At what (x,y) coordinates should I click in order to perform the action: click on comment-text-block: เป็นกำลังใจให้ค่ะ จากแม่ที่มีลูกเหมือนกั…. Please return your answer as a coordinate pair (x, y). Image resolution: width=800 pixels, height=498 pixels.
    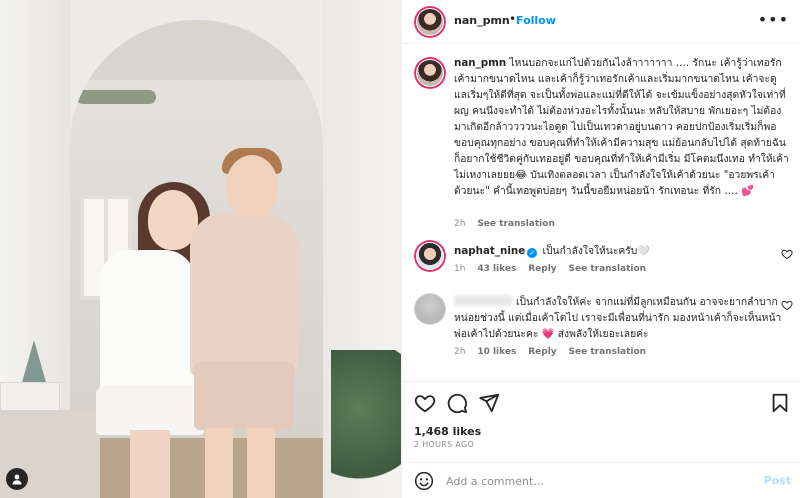
    Looking at the image, I should click on (621, 318).